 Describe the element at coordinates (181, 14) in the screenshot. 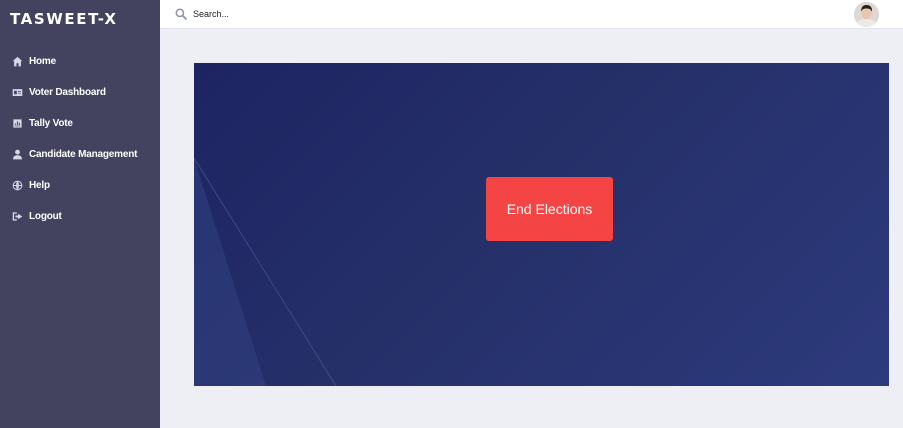

I see `search-icon` at that location.